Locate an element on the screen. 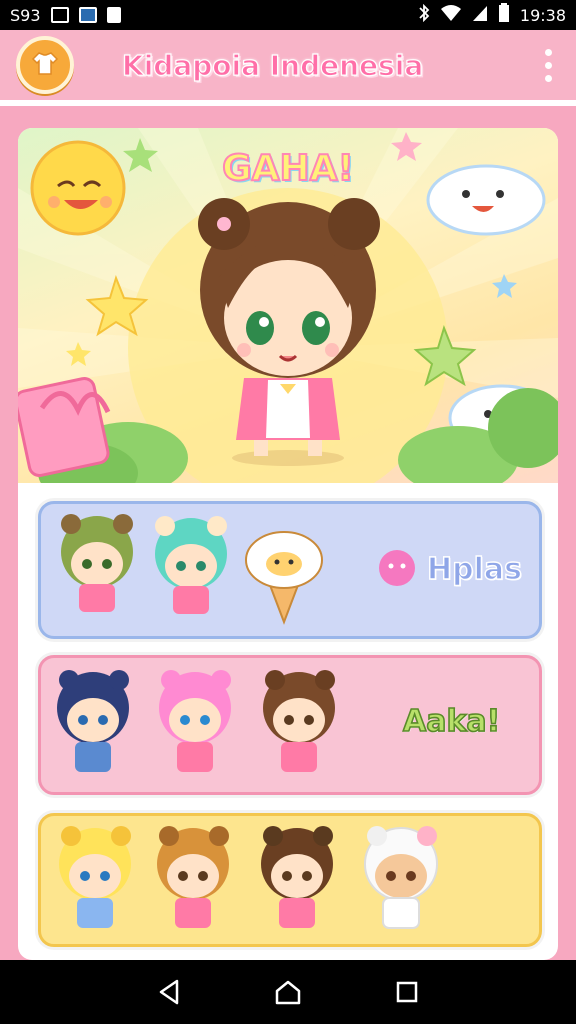 The height and width of the screenshot is (1024, 576). category-card-hplas: Hplas is located at coordinates (290, 570).